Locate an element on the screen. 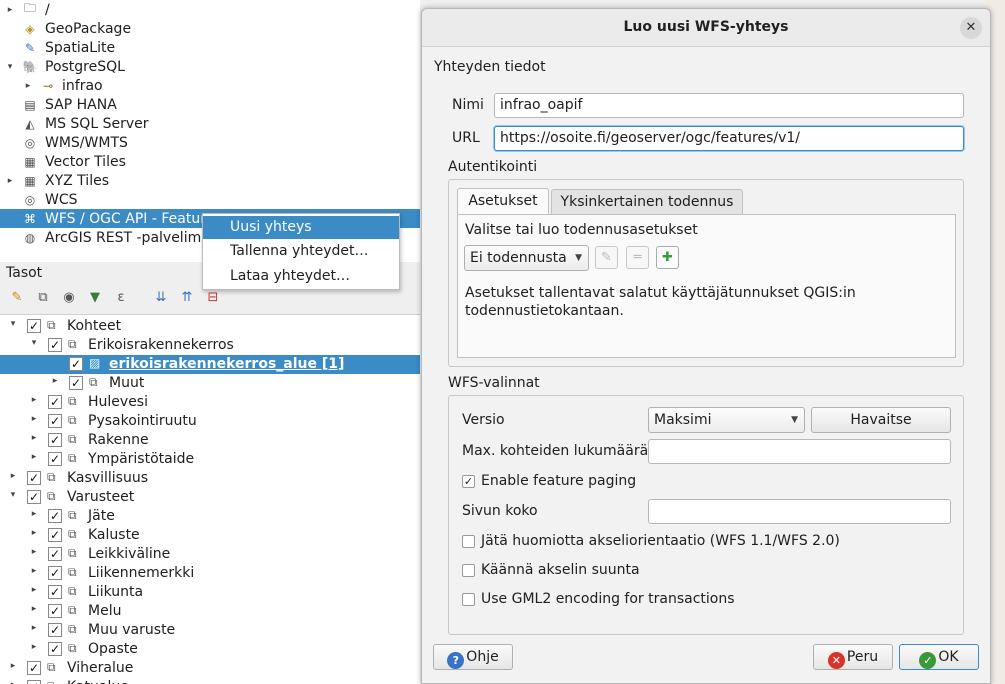  browser-item-spatialite: ✎ SpatiaLite is located at coordinates (210, 47).